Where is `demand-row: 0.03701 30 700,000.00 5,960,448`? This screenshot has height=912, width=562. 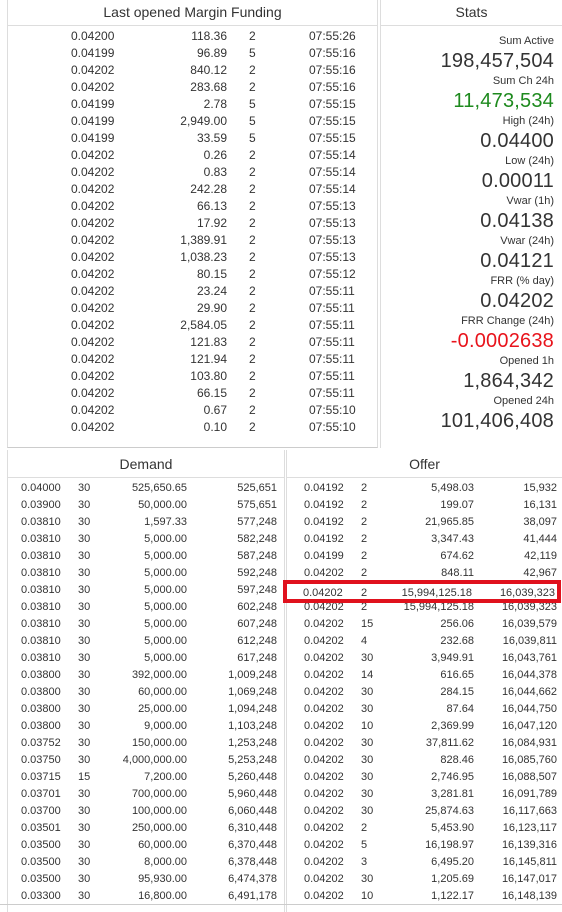 demand-row: 0.03701 30 700,000.00 5,960,448 is located at coordinates (146, 794).